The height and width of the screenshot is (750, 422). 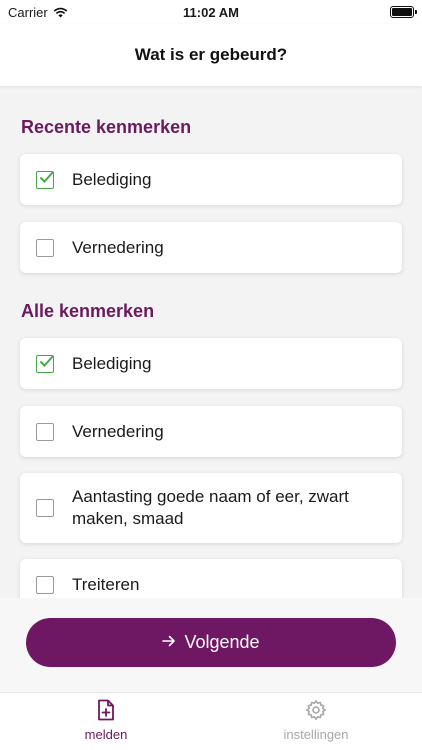 I want to click on tab-instellingen-label: instellingen, so click(x=316, y=734).